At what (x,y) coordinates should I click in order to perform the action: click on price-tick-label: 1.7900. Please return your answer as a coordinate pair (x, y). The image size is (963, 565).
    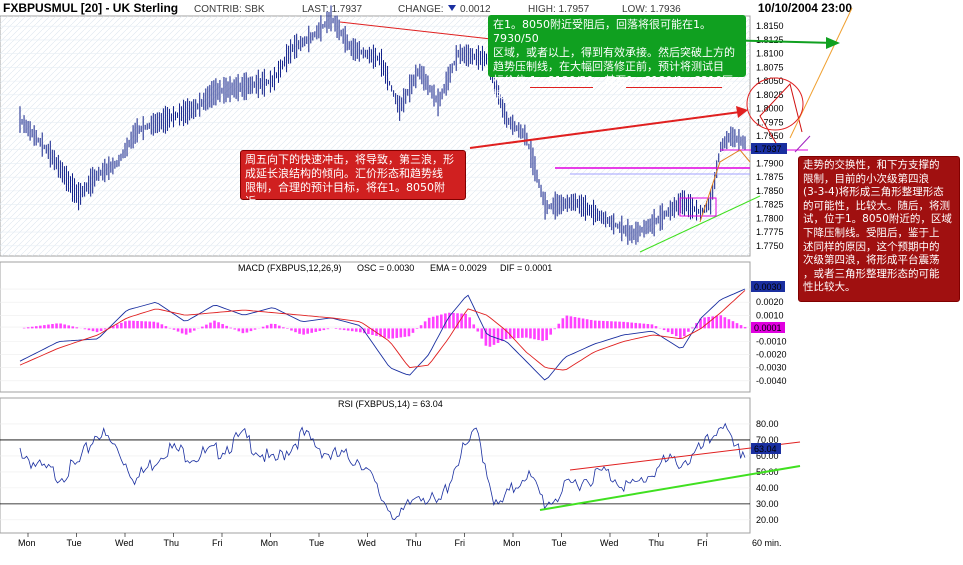
    Looking at the image, I should click on (770, 163).